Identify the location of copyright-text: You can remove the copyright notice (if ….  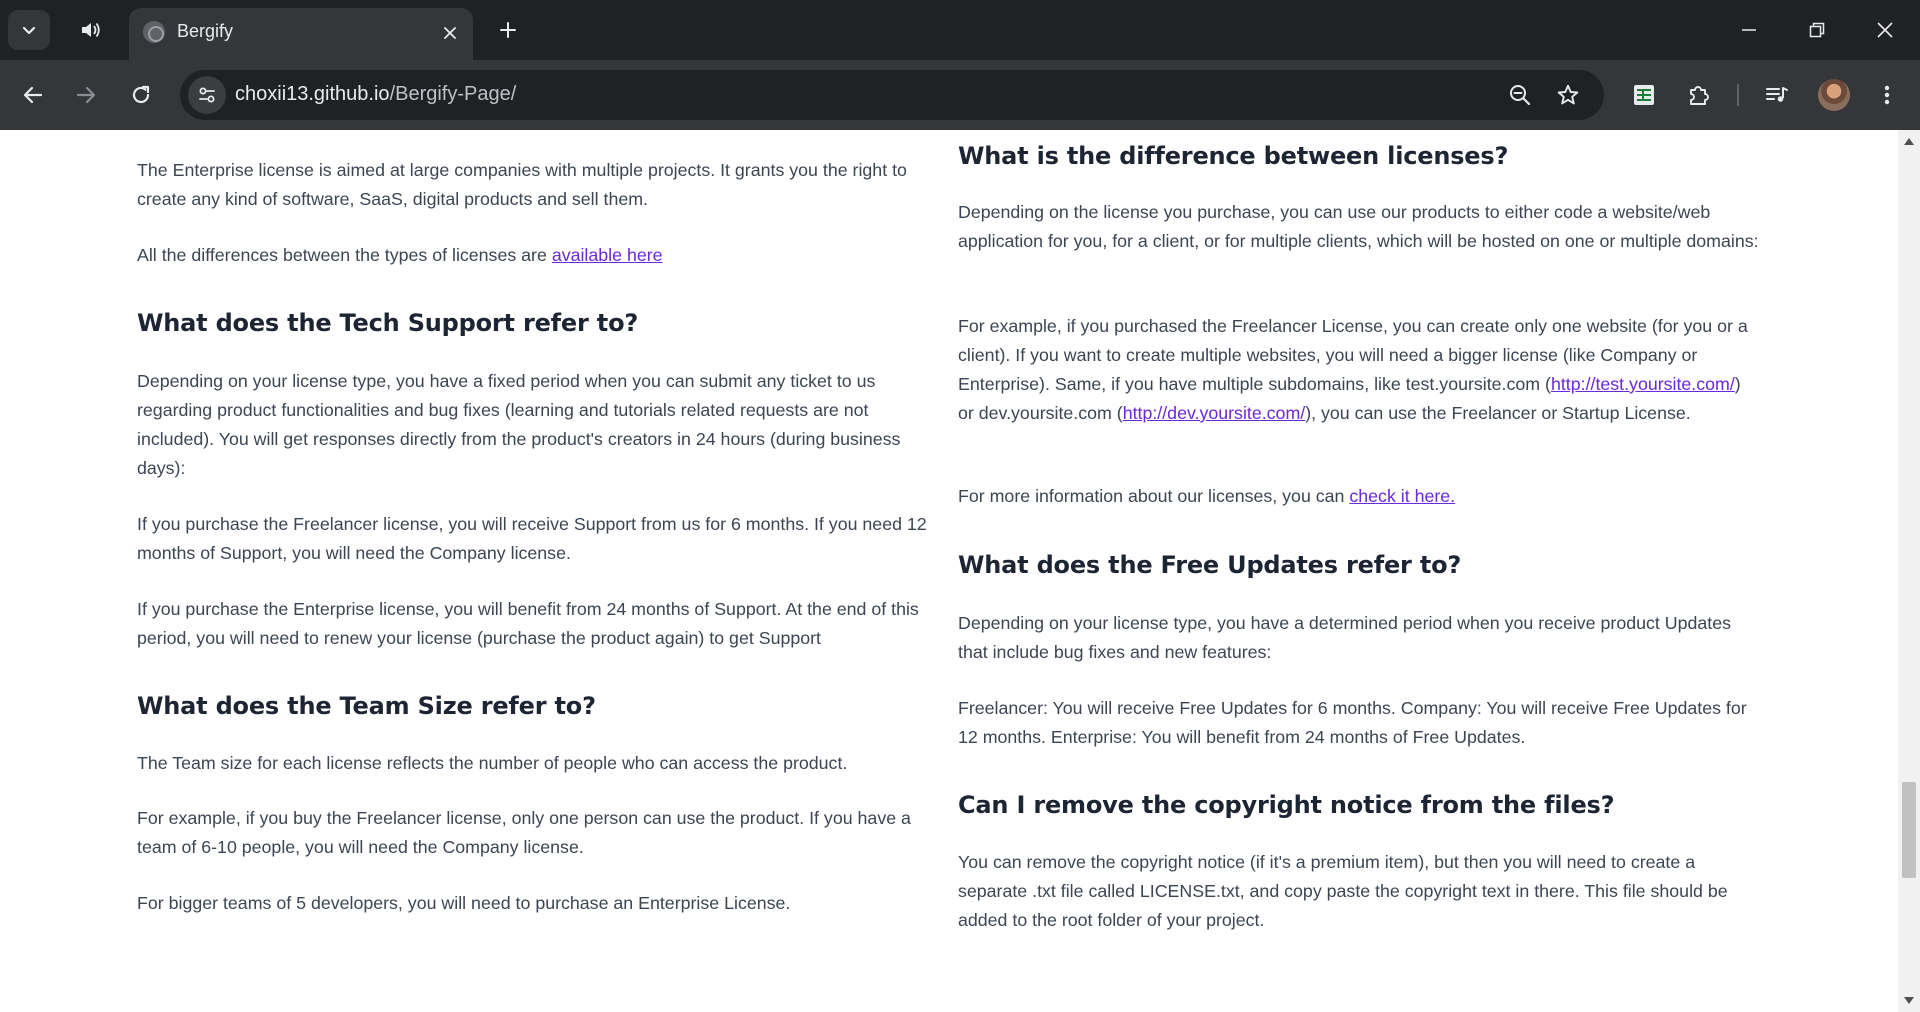
(1343, 891).